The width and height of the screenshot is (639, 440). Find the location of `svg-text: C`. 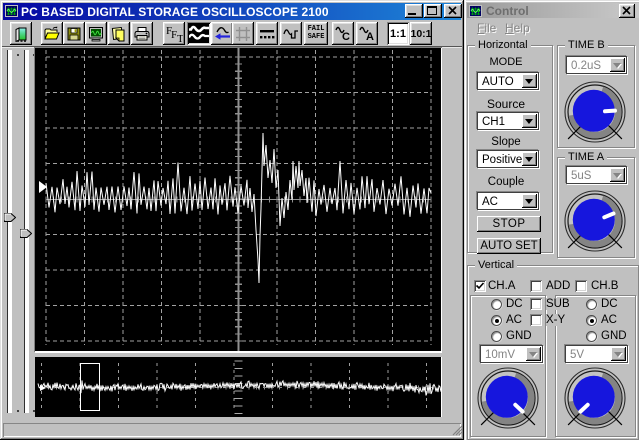

svg-text: C is located at coordinates (346, 36).